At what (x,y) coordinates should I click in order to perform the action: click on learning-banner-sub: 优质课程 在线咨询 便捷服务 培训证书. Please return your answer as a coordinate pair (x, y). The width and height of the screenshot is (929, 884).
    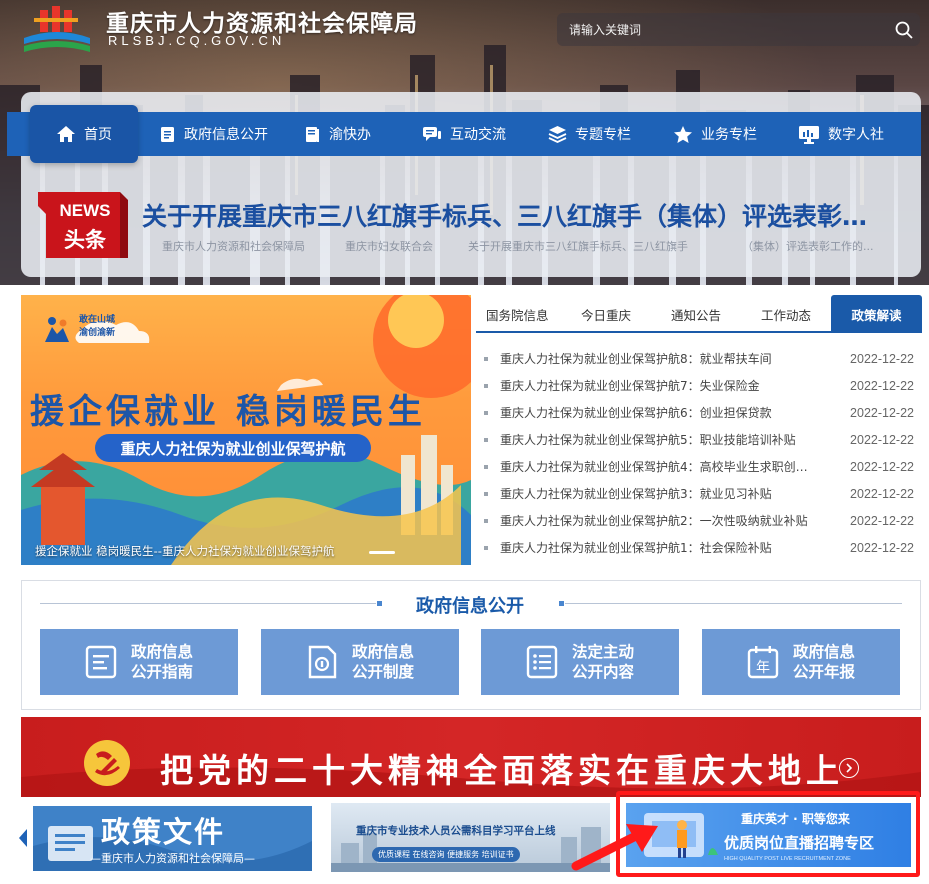
    Looking at the image, I should click on (446, 854).